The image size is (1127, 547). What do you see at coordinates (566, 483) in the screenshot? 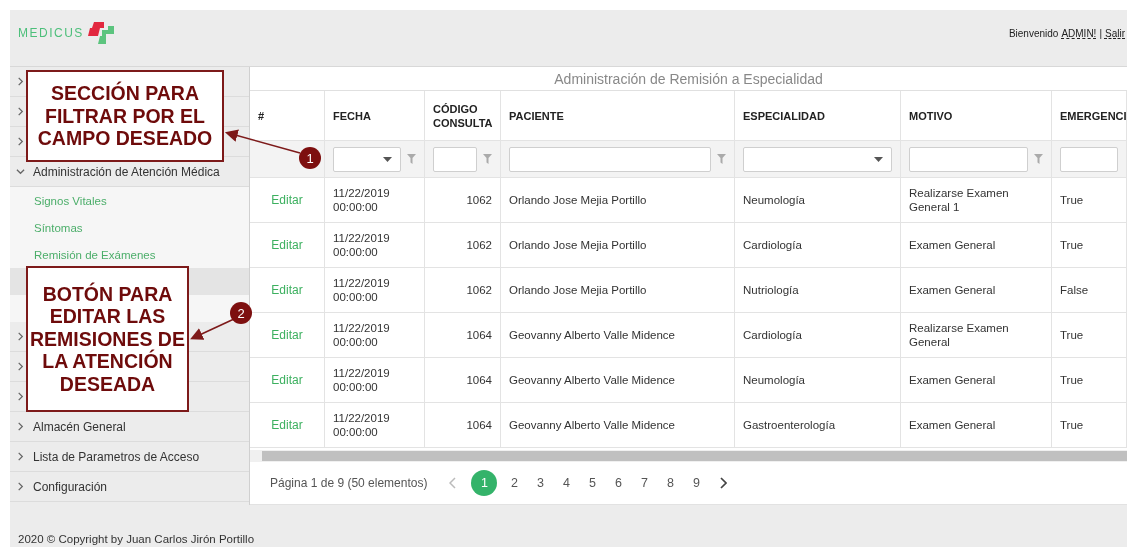
I see `page-button: 4` at bounding box center [566, 483].